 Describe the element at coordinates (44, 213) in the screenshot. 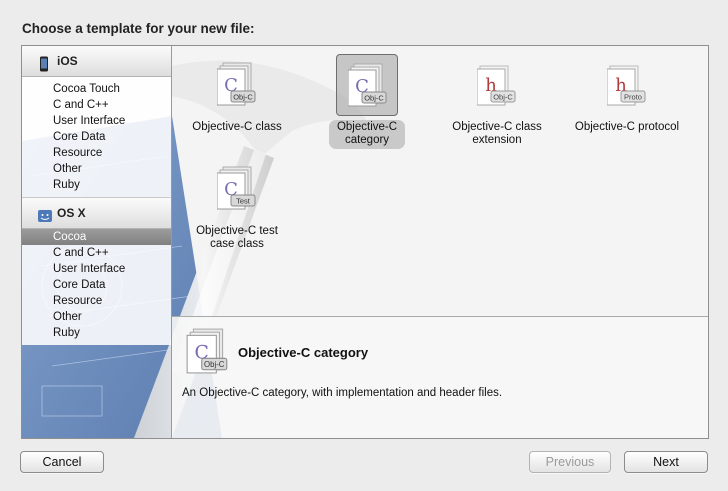

I see `mac-osx-icon` at that location.